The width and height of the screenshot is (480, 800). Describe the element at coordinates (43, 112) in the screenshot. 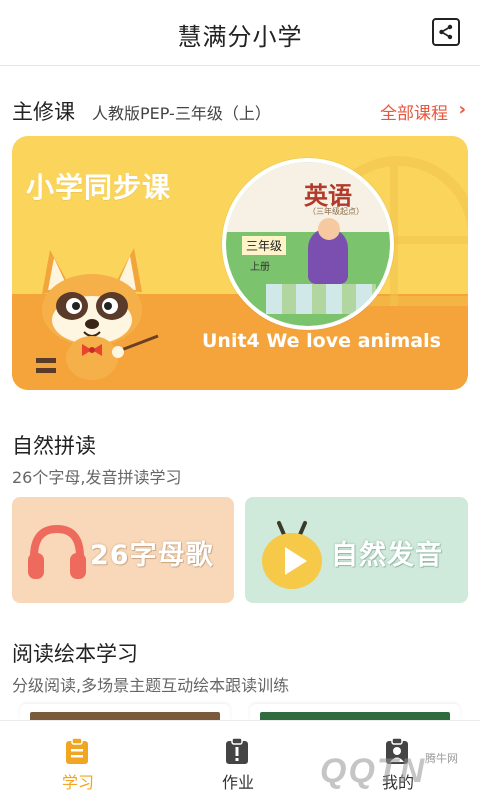

I see `main-course-label: 主修课` at that location.